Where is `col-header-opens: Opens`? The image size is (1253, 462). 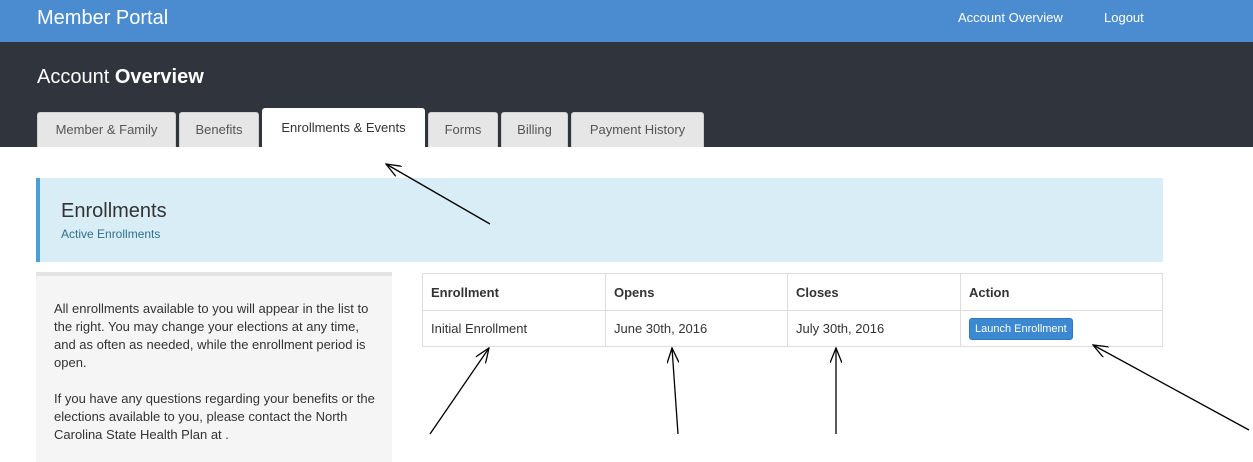
col-header-opens: Opens is located at coordinates (696, 292).